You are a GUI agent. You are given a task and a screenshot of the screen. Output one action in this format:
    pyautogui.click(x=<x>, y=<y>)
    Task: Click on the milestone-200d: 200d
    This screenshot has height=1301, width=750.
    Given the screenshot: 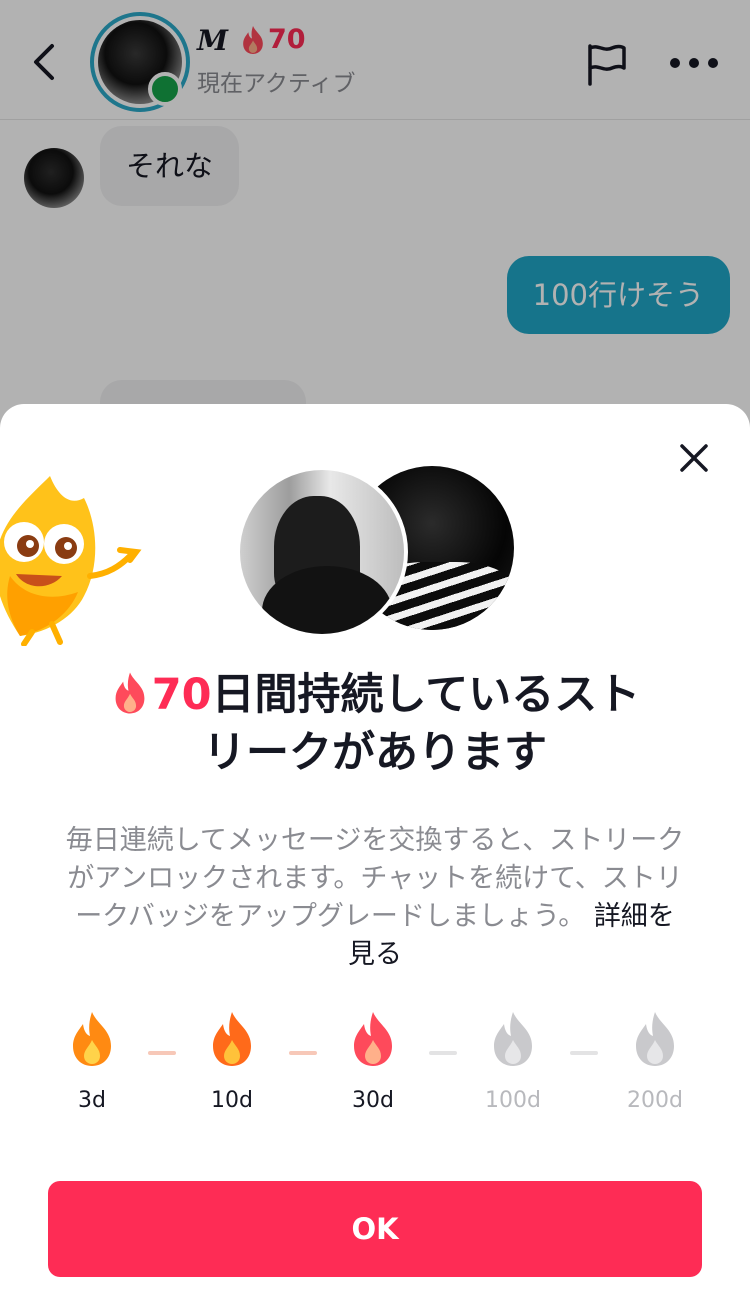 What is the action you would take?
    pyautogui.click(x=655, y=1061)
    